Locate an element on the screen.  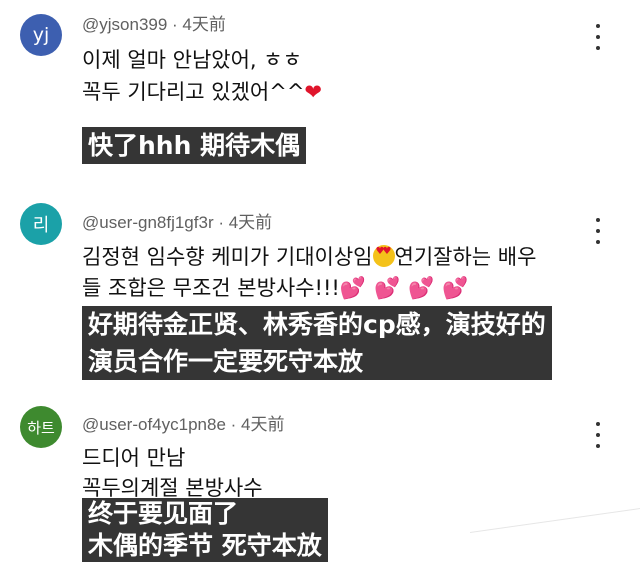
subtitle-overlay: 好期待金正贤、林秀香的cp感，演技好的 演员合作一定要死守本放 is located at coordinates (317, 343).